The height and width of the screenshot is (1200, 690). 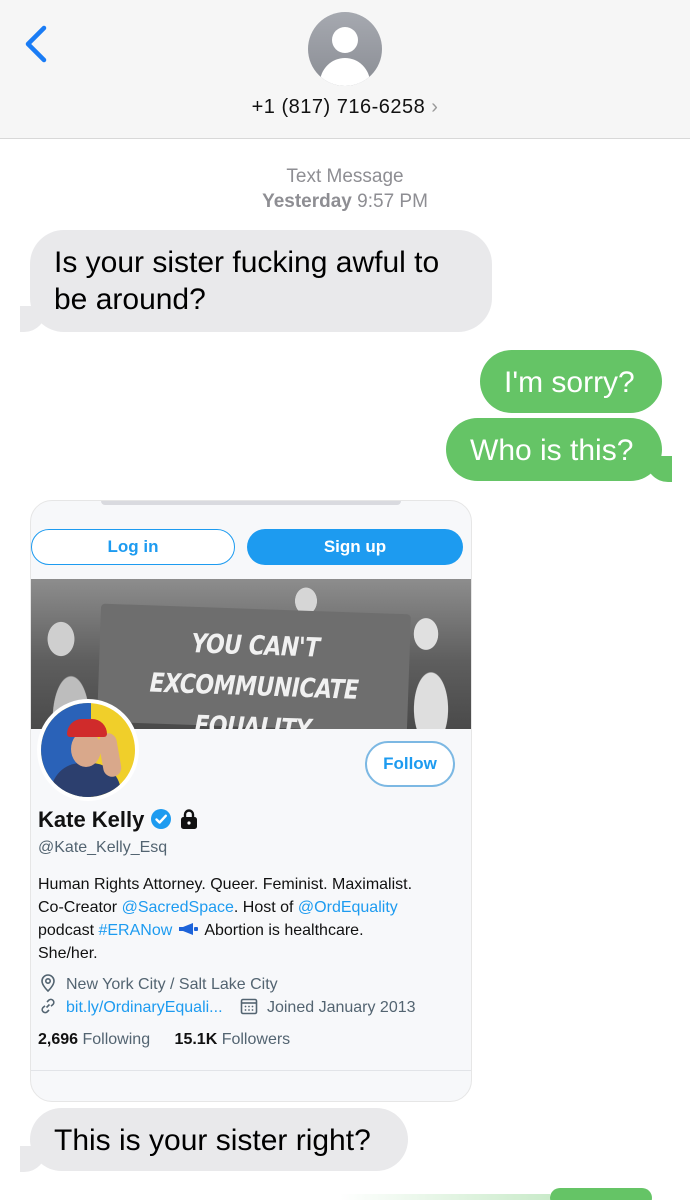 I want to click on signup-button: Sign up, so click(x=355, y=547).